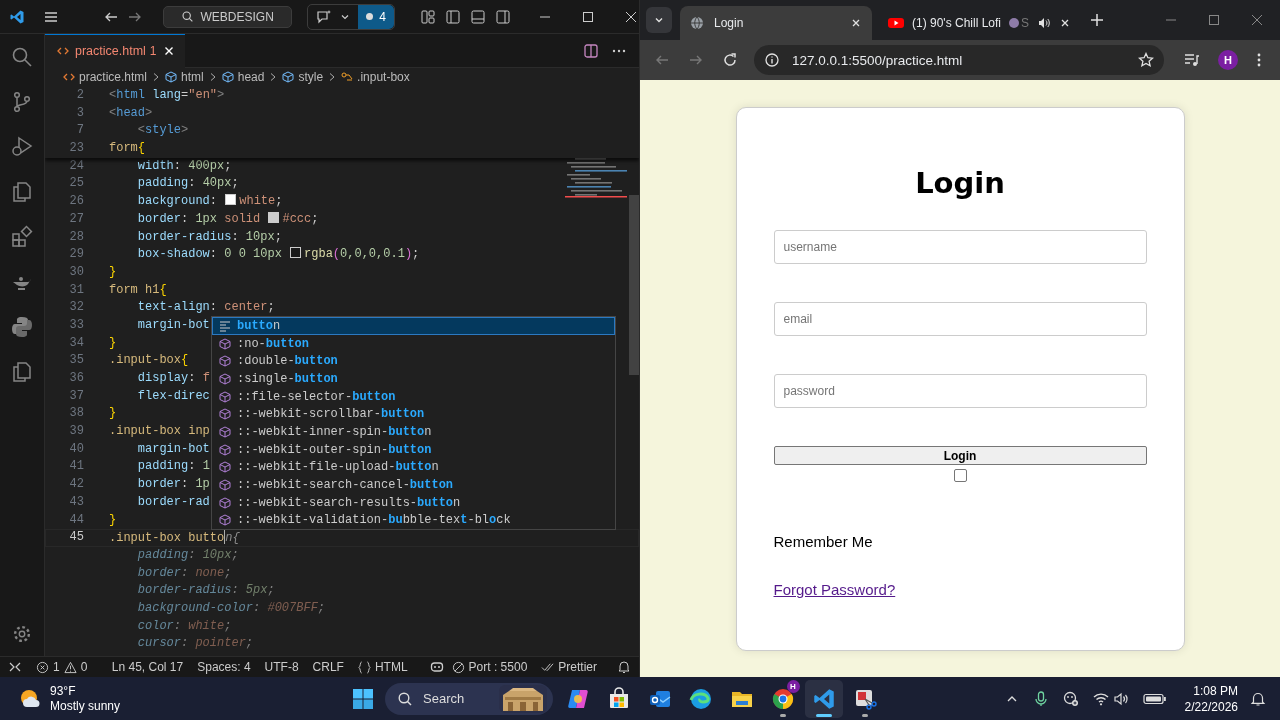 The height and width of the screenshot is (720, 1280). Describe the element at coordinates (363, 698) in the screenshot. I see `start-icon` at that location.